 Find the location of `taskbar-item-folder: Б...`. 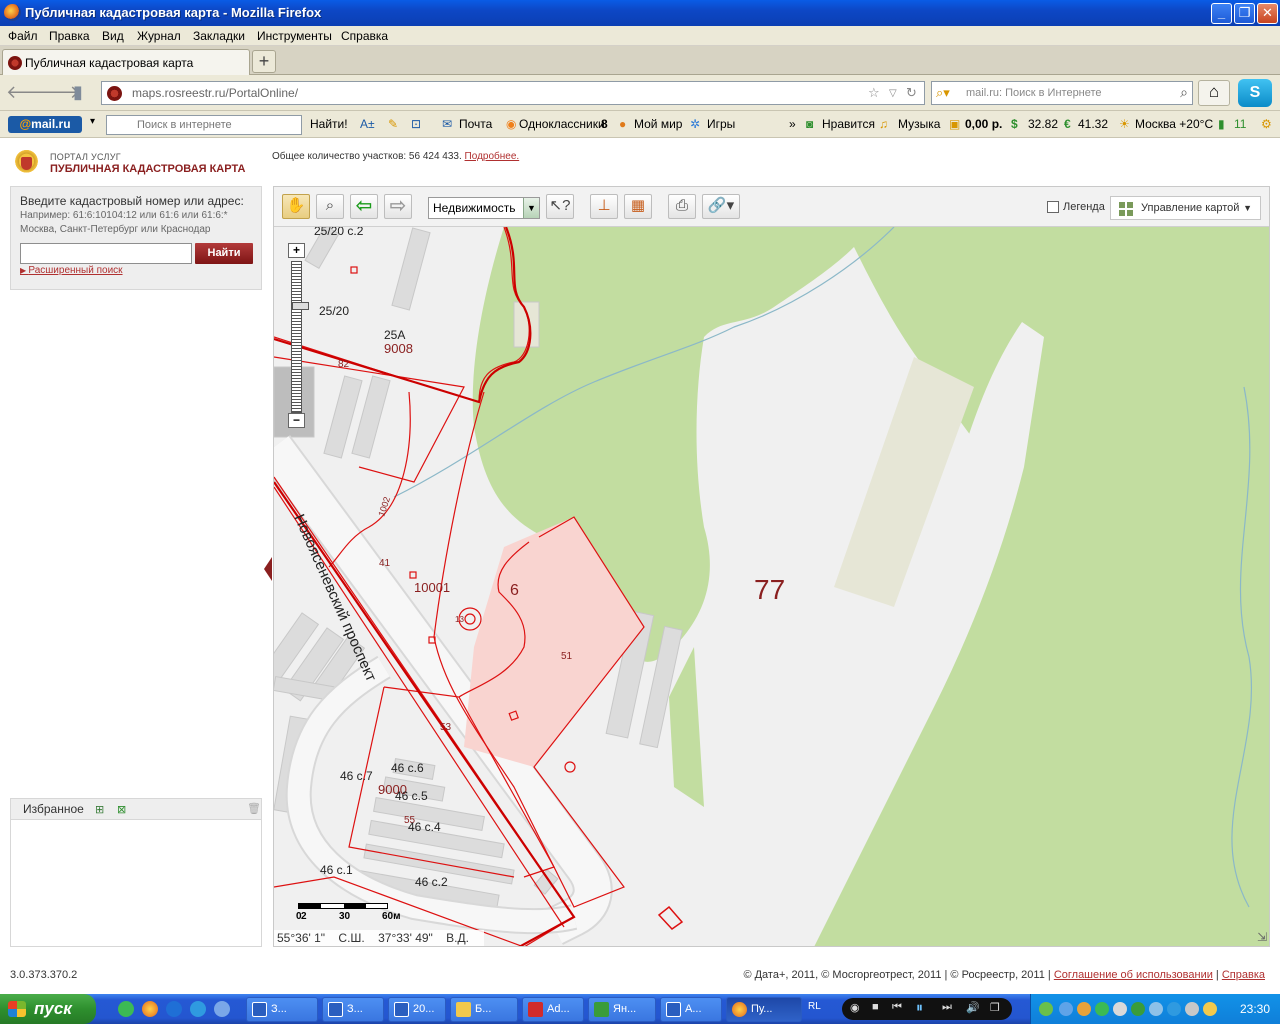

taskbar-item-folder: Б... is located at coordinates (484, 1009).